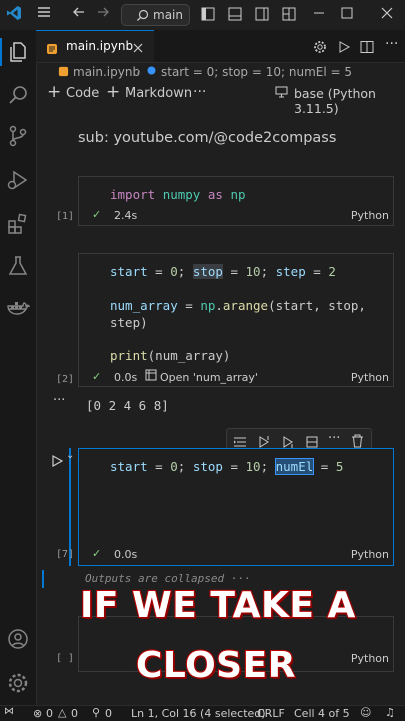 The width and height of the screenshot is (405, 721). What do you see at coordinates (158, 93) in the screenshot?
I see `add-markdown-button: Markdown` at bounding box center [158, 93].